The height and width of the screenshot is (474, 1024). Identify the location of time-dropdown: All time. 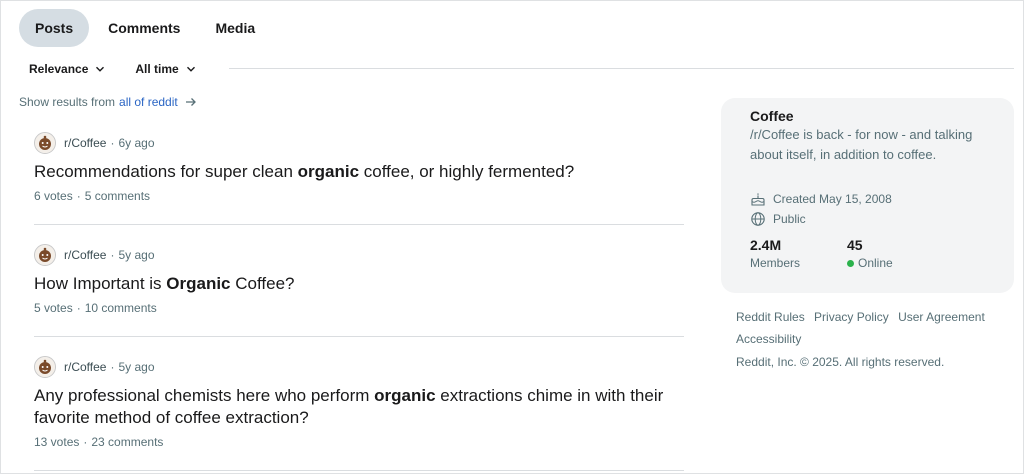
(165, 69).